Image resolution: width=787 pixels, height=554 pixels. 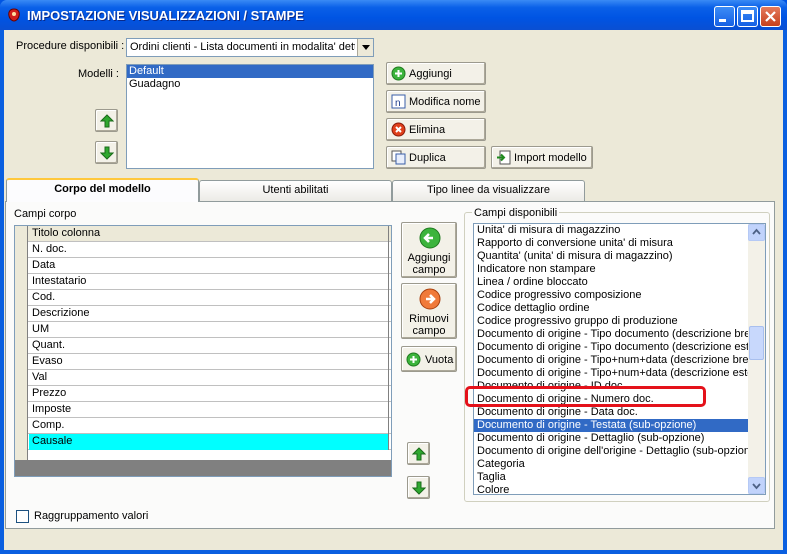 I want to click on table-row: ValD, so click(x=203, y=378).